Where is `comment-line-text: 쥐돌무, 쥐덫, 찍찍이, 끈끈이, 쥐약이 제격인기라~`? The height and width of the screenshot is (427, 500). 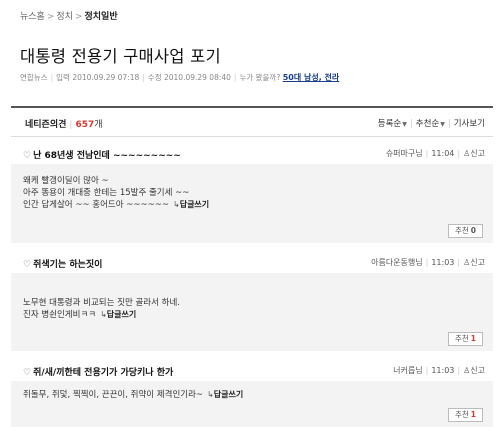 comment-line-text: 쥐돌무, 쥐덫, 찍찍이, 끈끈이, 쥐약이 제격인기라~ is located at coordinates (113, 395).